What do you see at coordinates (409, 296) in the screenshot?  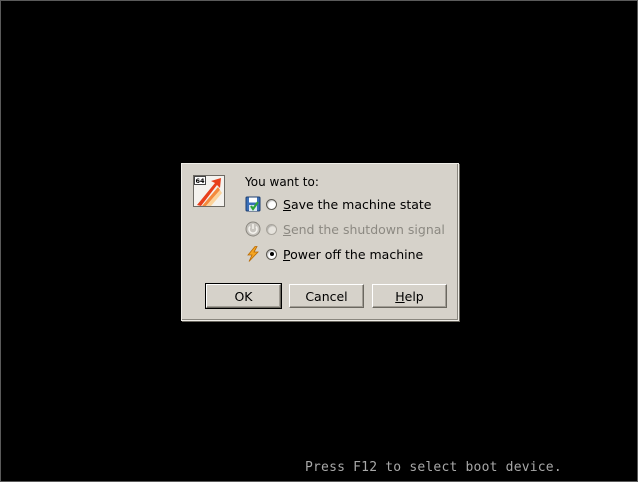 I see `help-button: Help` at bounding box center [409, 296].